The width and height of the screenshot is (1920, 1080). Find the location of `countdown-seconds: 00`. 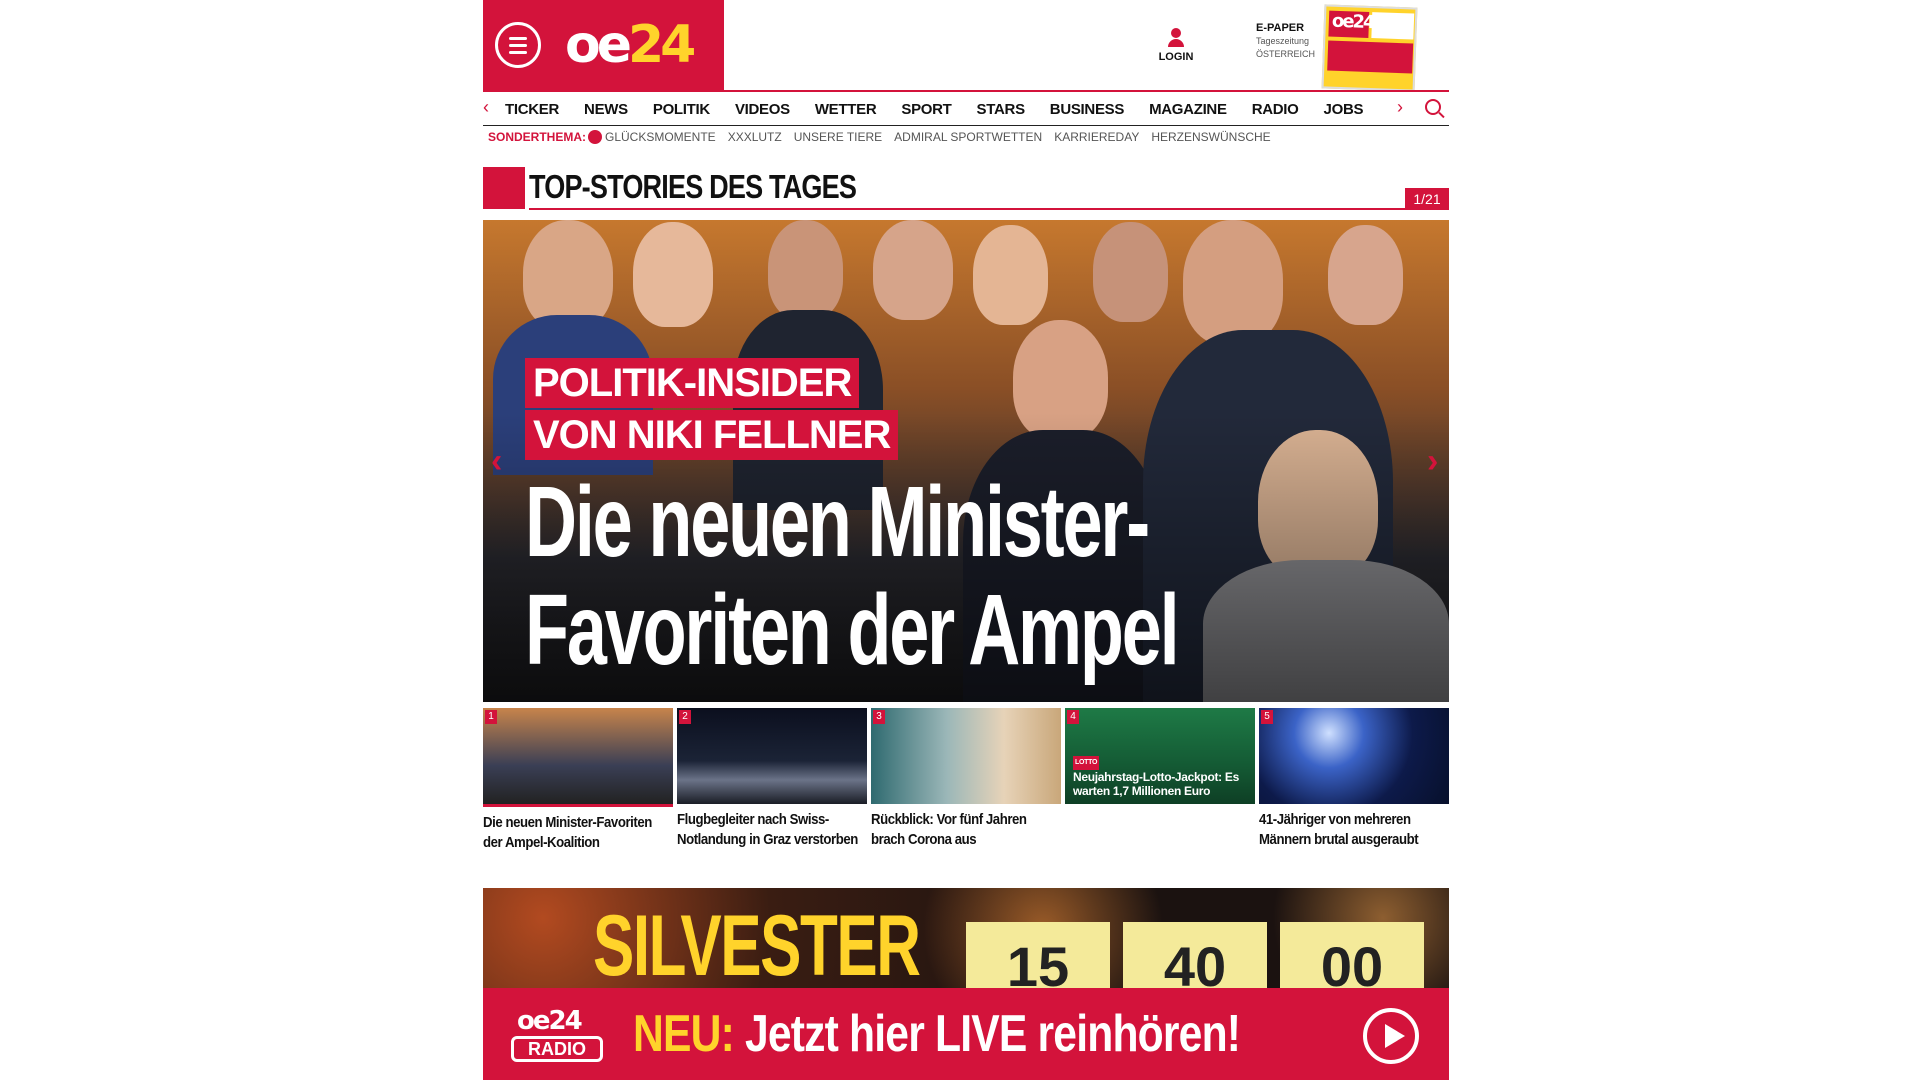

countdown-seconds: 00 is located at coordinates (1352, 955).